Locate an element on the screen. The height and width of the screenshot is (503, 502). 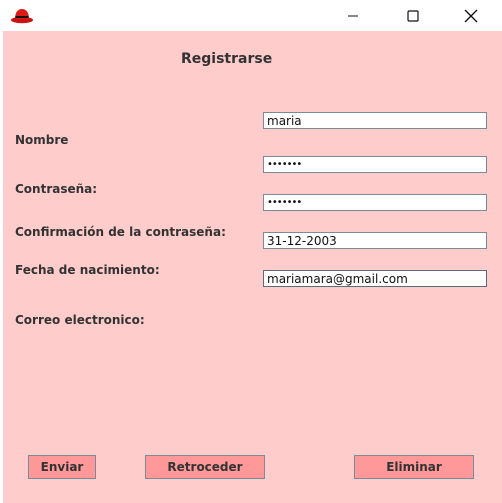
nombre-label: Nombre is located at coordinates (42, 140).